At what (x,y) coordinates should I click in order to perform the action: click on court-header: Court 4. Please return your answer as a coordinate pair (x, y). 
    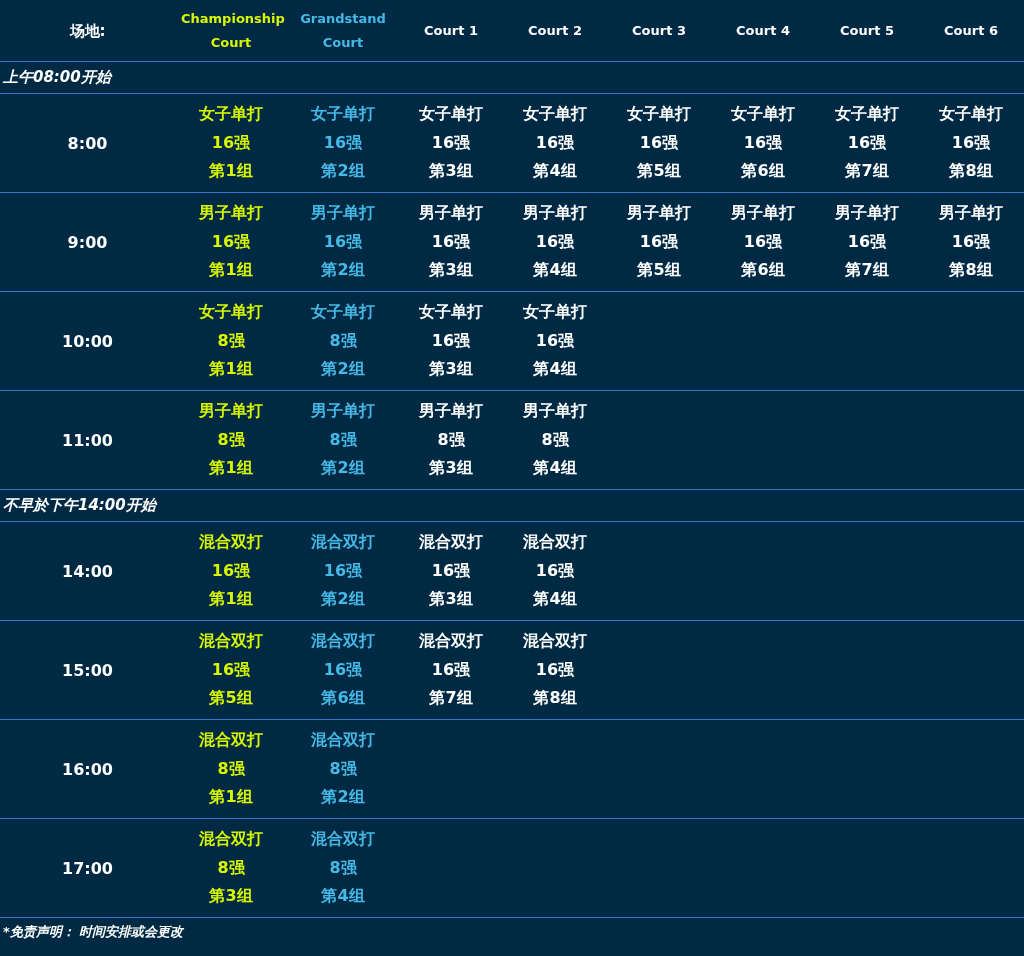
    Looking at the image, I should click on (763, 30).